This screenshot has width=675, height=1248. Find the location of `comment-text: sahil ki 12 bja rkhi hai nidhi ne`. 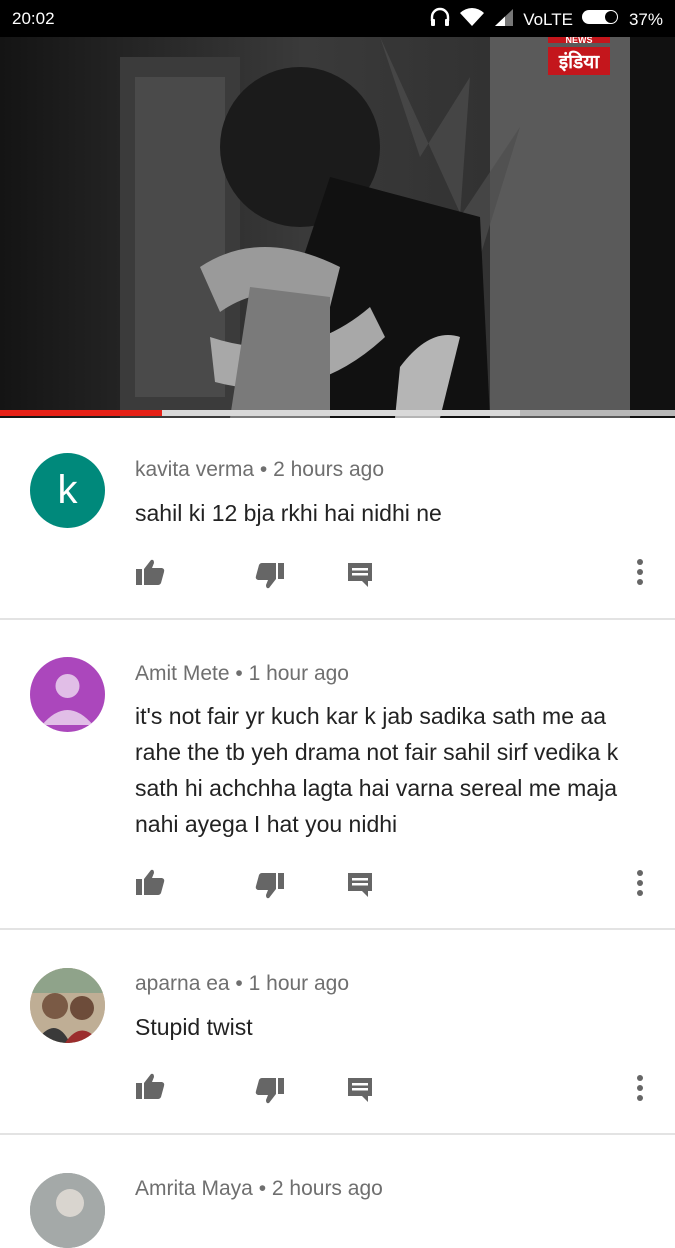

comment-text: sahil ki 12 bja rkhi hai nidhi ne is located at coordinates (288, 513).